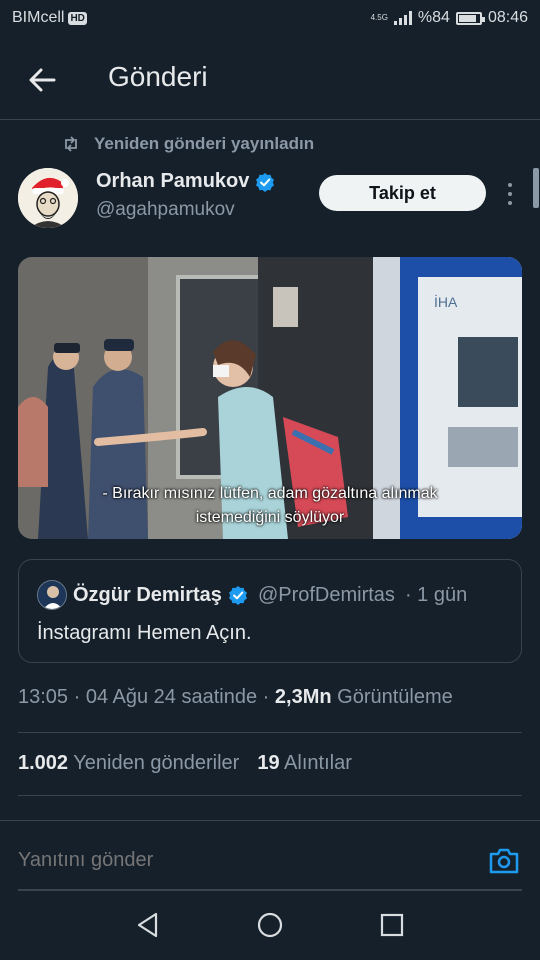  I want to click on repost-indicator: Yeniden gönderi yayınladın, so click(188, 144).